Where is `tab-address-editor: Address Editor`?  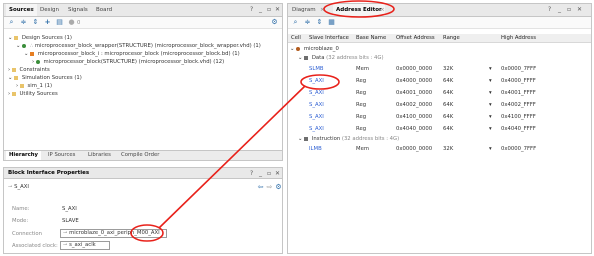
tab-address-editor: Address Editor is located at coordinates (359, 10).